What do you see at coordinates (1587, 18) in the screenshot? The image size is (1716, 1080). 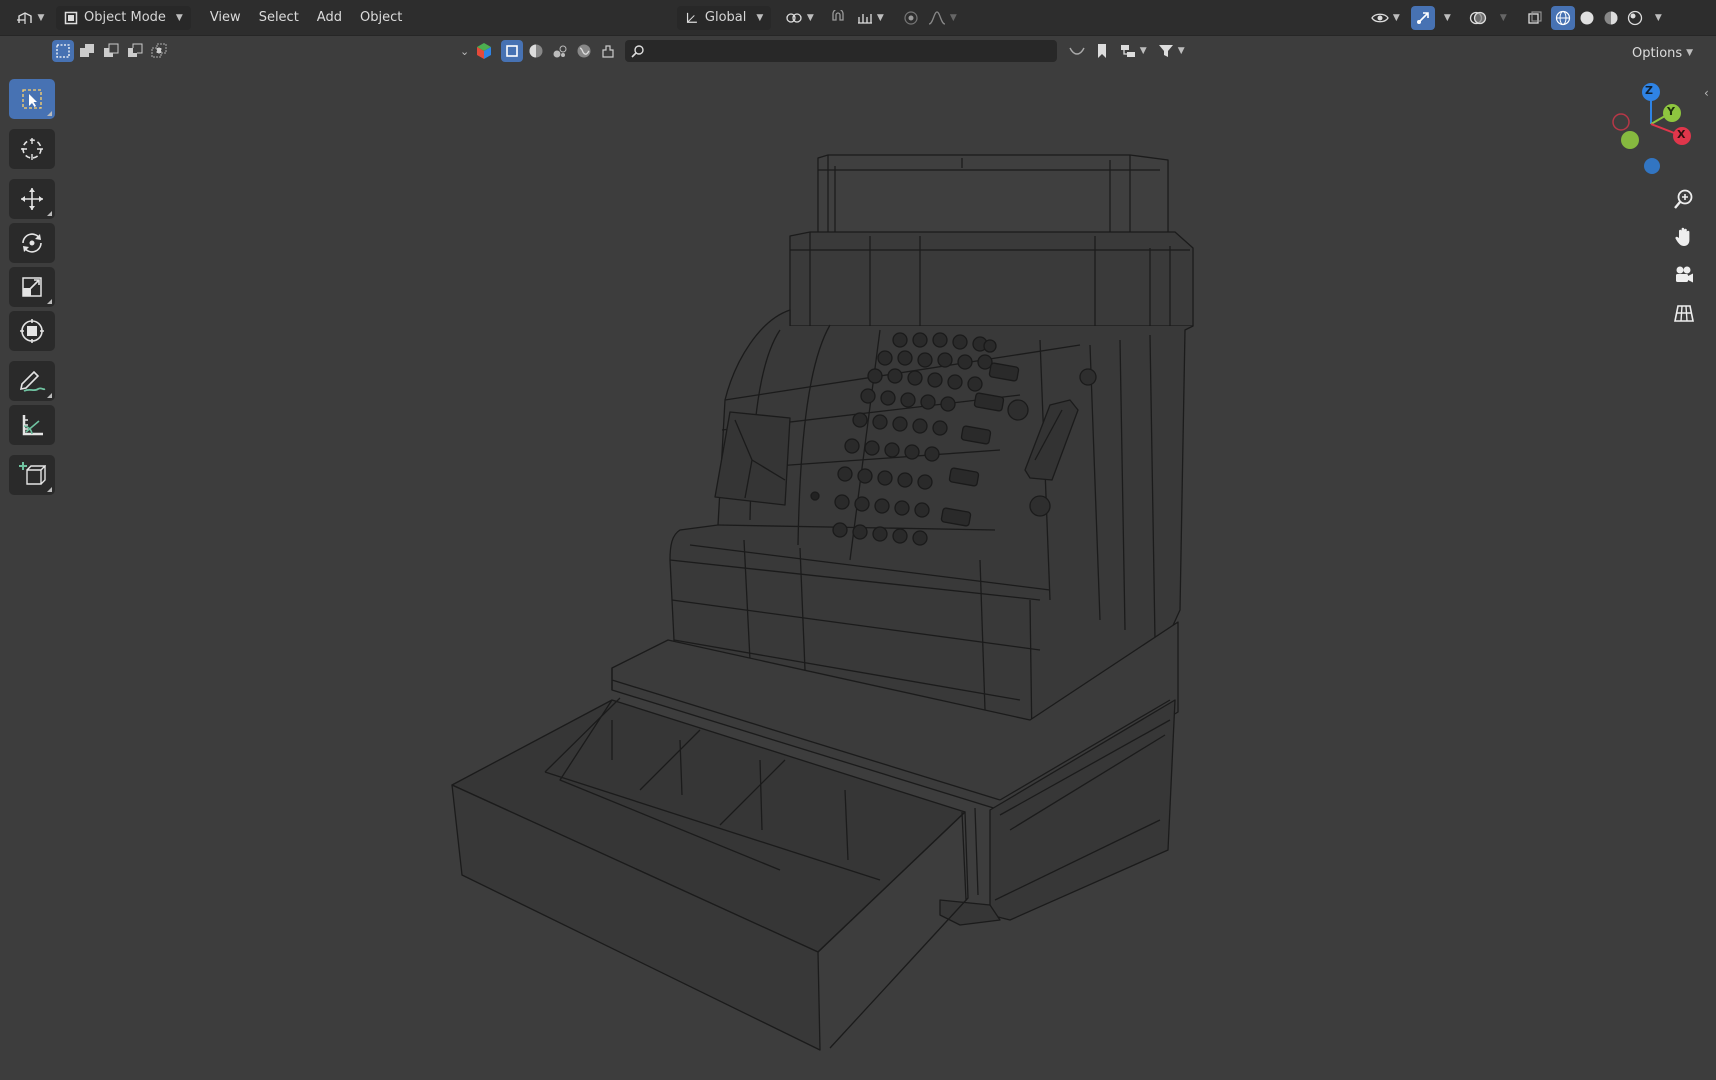 I see `shading-solid-button` at bounding box center [1587, 18].